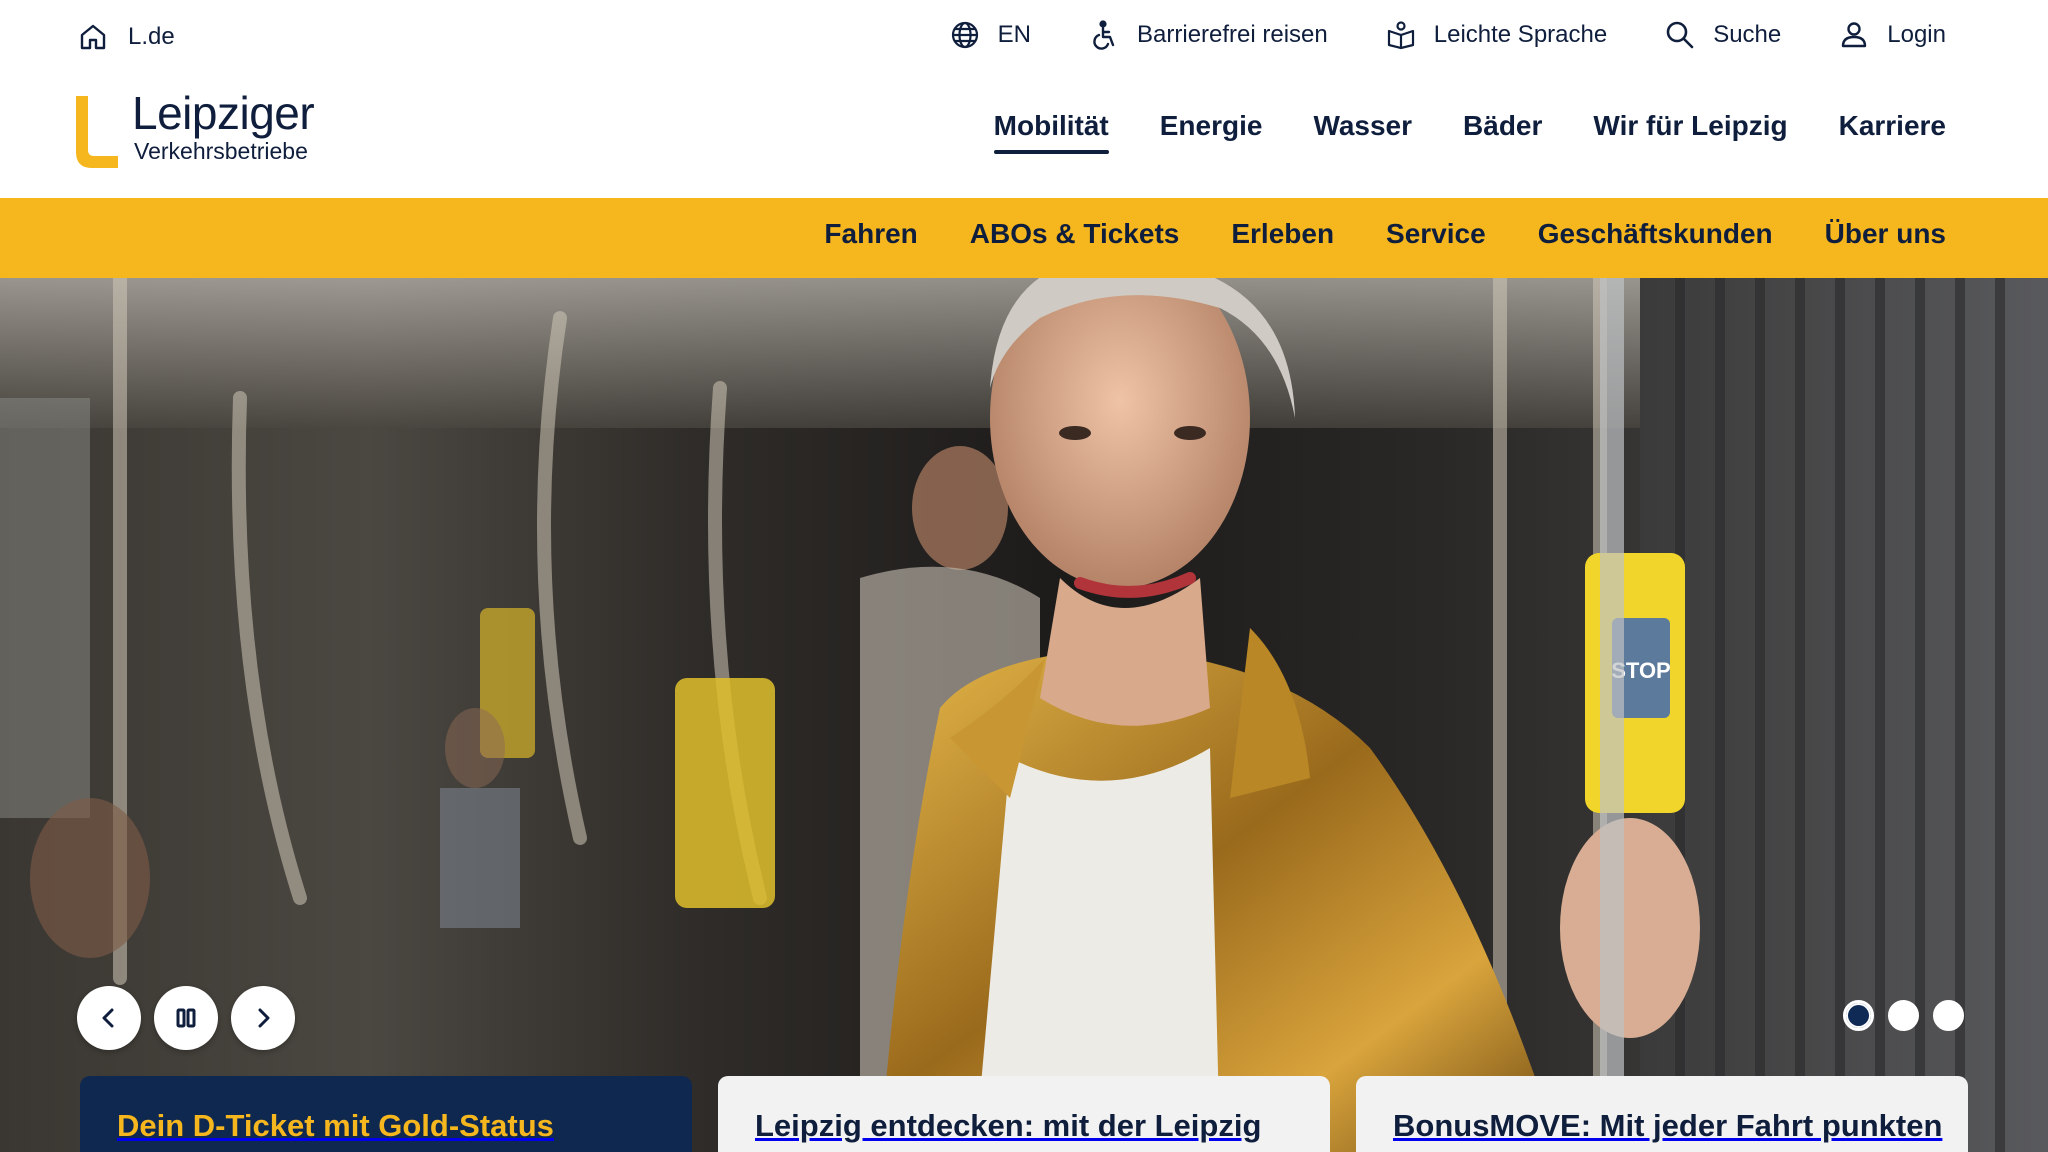 This screenshot has height=1152, width=2048. I want to click on logo-mark-icon, so click(97, 132).